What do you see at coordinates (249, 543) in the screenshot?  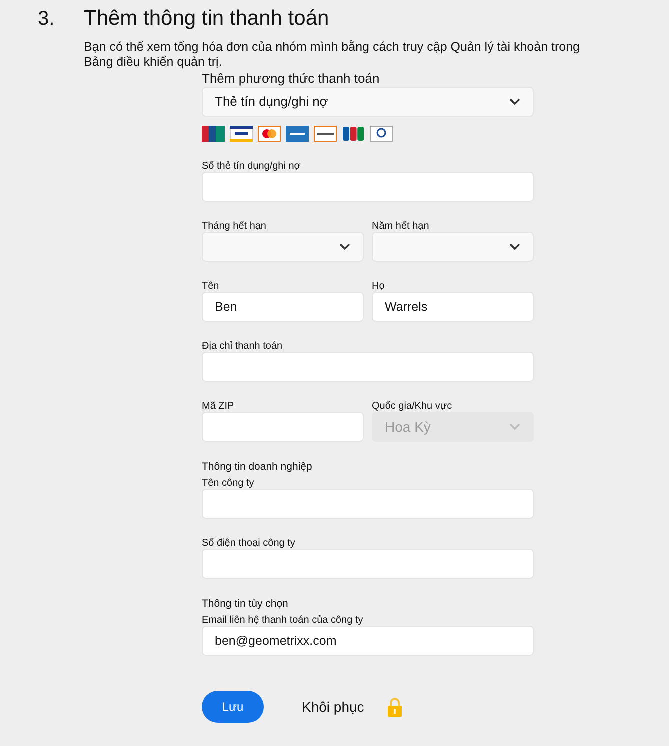 I see `field-label: Số điện thoại công ty` at bounding box center [249, 543].